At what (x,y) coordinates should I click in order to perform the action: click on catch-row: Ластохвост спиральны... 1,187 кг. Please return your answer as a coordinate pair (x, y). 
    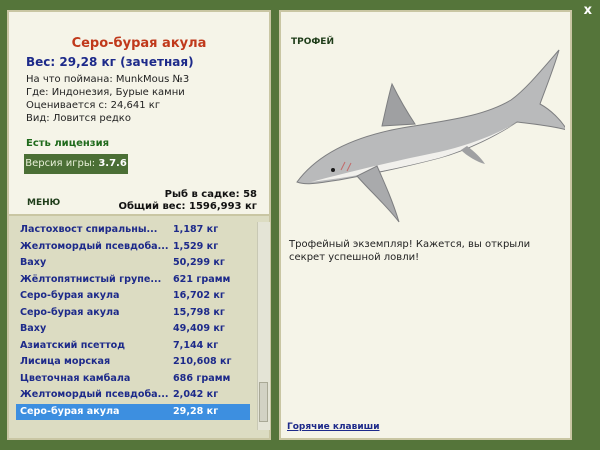
    Looking at the image, I should click on (133, 230).